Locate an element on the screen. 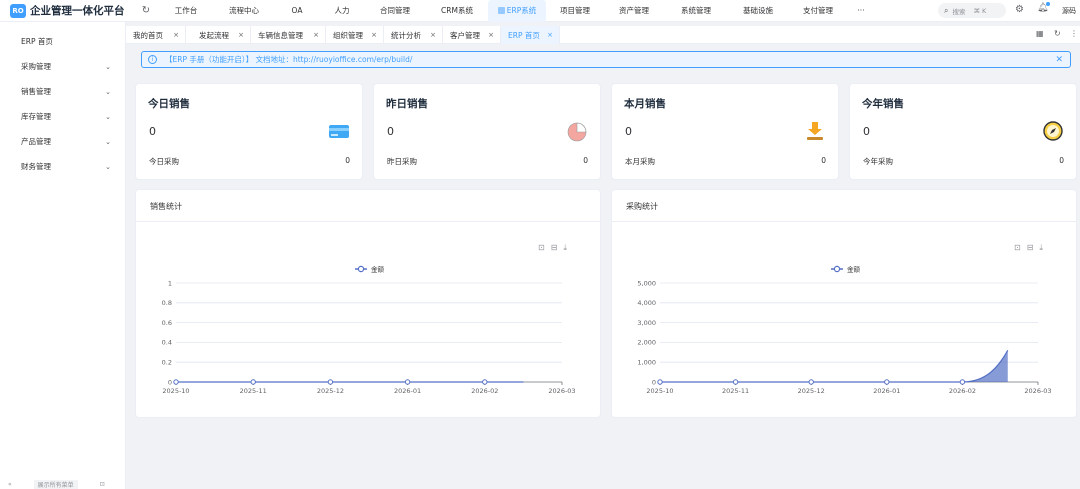 This screenshot has height=489, width=1080. sidebar-item-erp-home: ERP 首页 is located at coordinates (62, 41).